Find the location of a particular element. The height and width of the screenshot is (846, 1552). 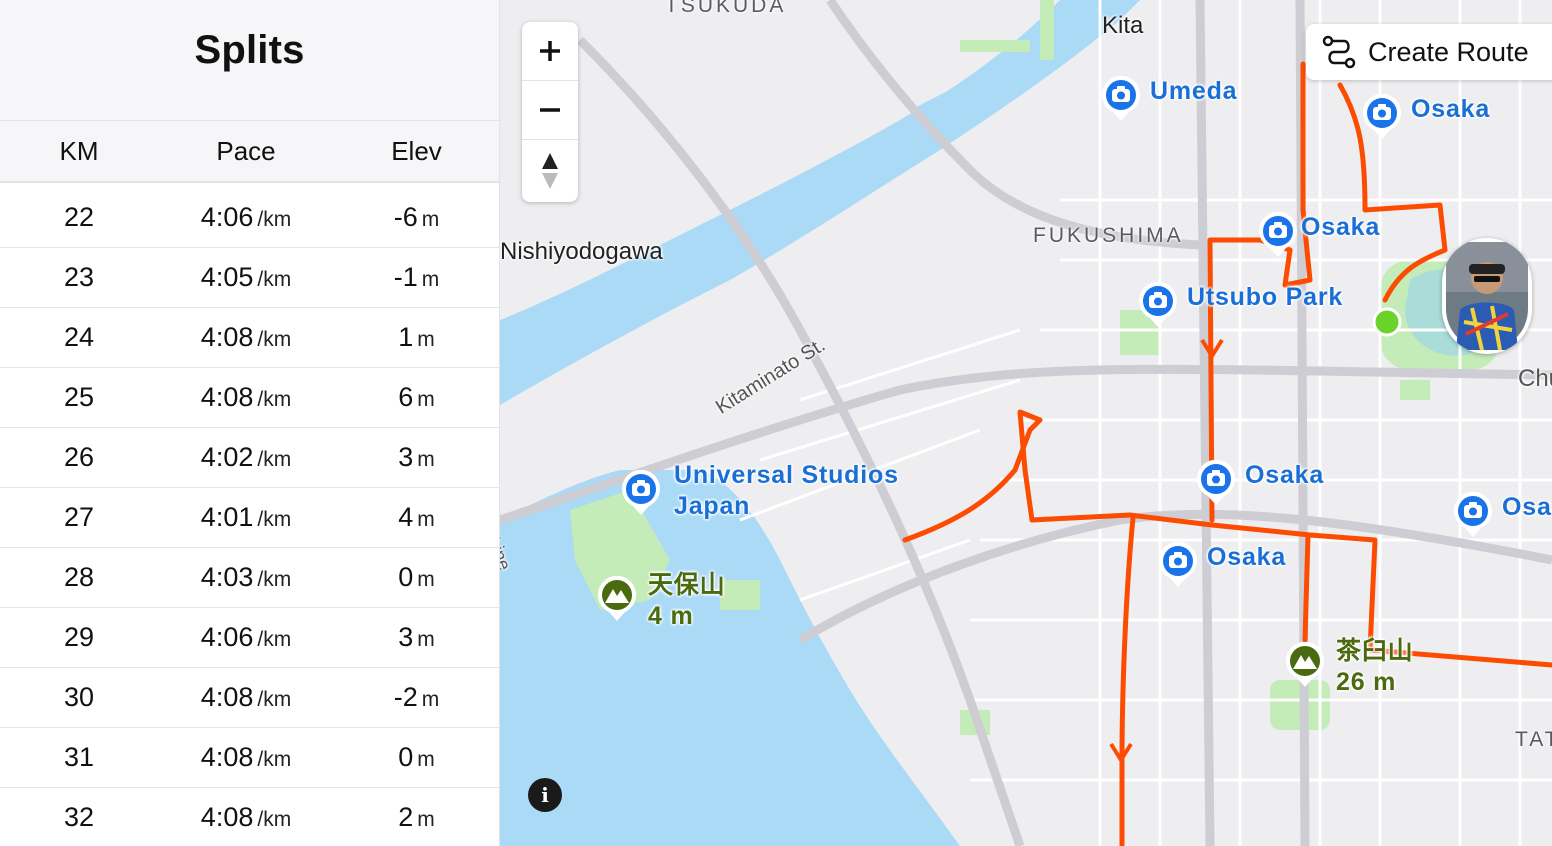

photo-poi-osaka-4: Osa is located at coordinates (1502, 515).